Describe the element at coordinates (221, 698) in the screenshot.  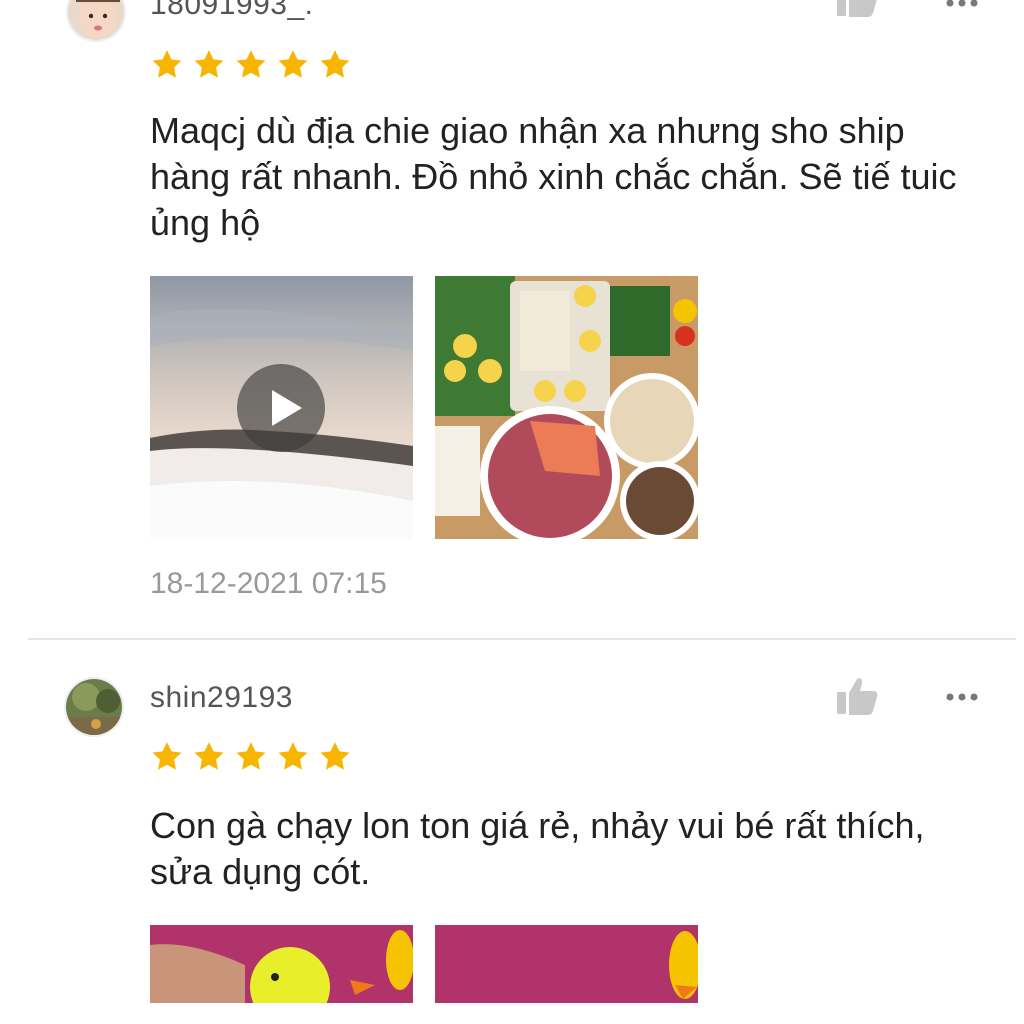
I see `username: shin29193` at that location.